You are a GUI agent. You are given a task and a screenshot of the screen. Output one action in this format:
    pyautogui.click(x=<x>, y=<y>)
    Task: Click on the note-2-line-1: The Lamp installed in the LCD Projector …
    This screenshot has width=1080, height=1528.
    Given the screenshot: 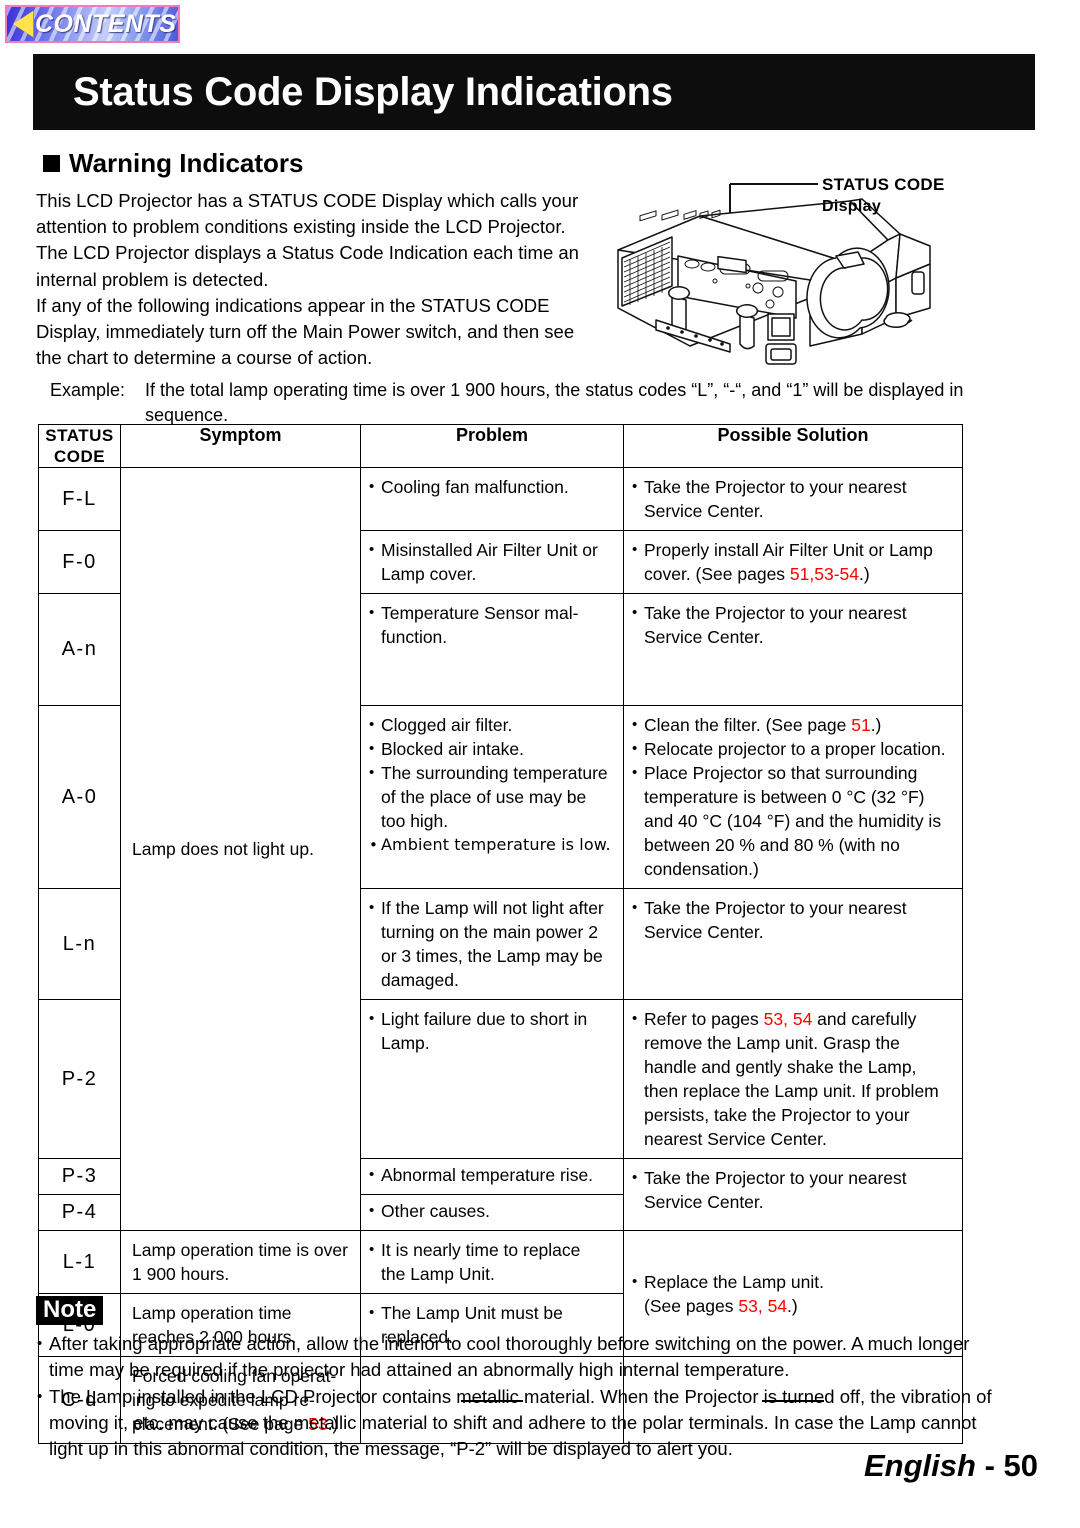 What is the action you would take?
    pyautogui.click(x=510, y=1397)
    